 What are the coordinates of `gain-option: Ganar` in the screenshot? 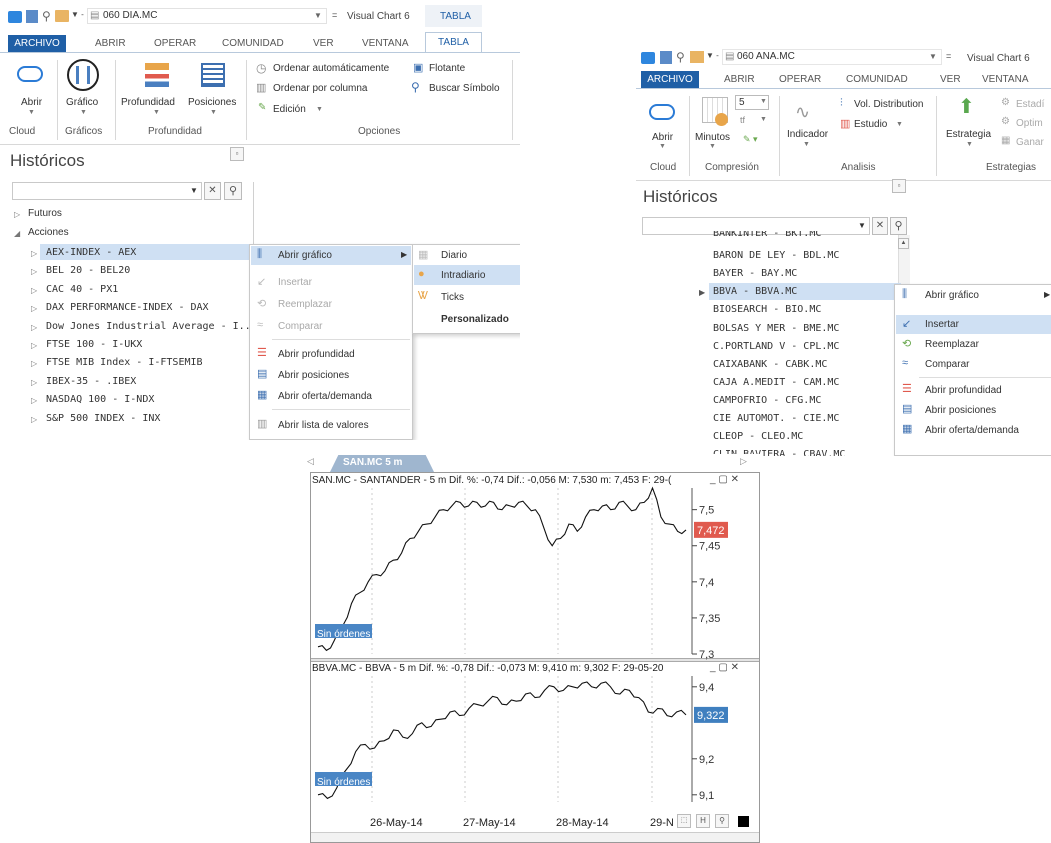 It's located at (1030, 142).